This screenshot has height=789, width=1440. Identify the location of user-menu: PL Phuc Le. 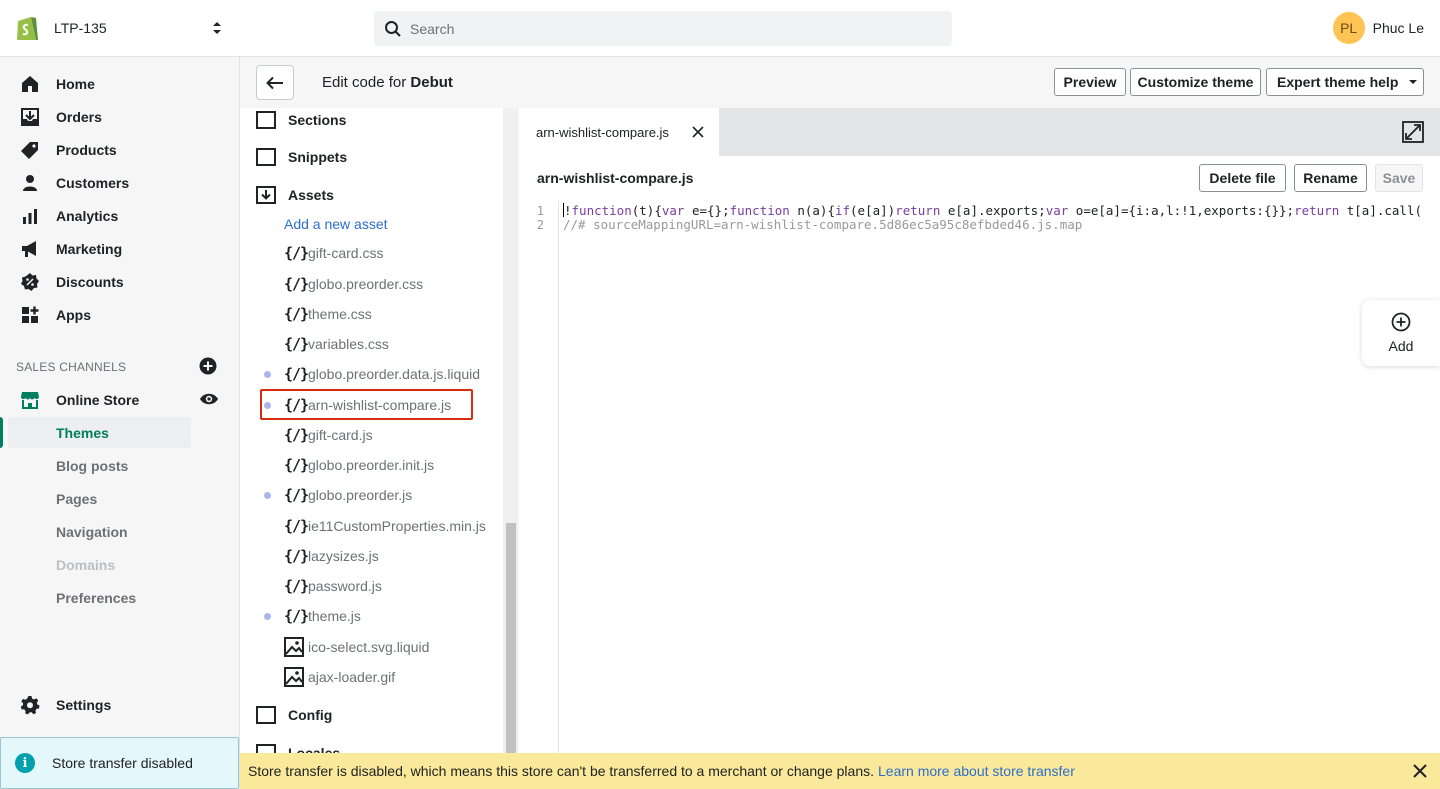
(1378, 28).